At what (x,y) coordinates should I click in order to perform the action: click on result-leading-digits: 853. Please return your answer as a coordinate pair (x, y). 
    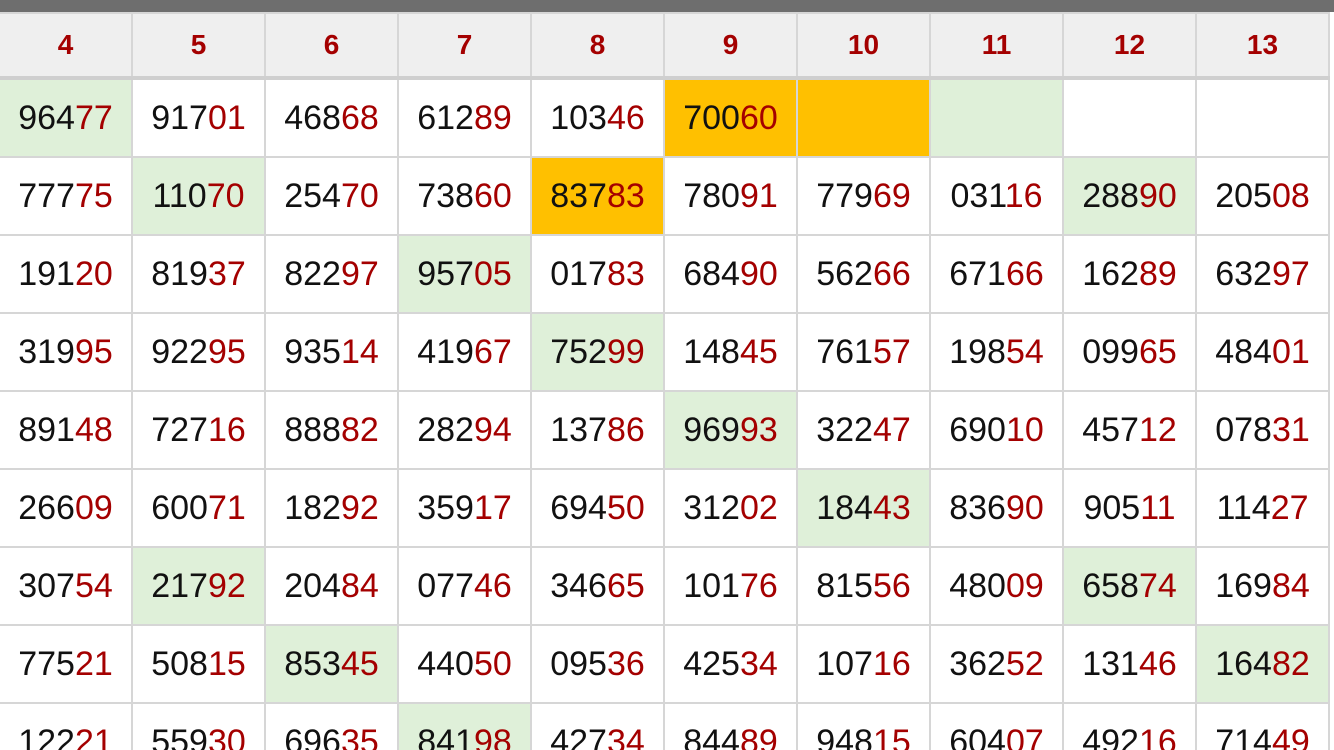
    Looking at the image, I should click on (312, 663).